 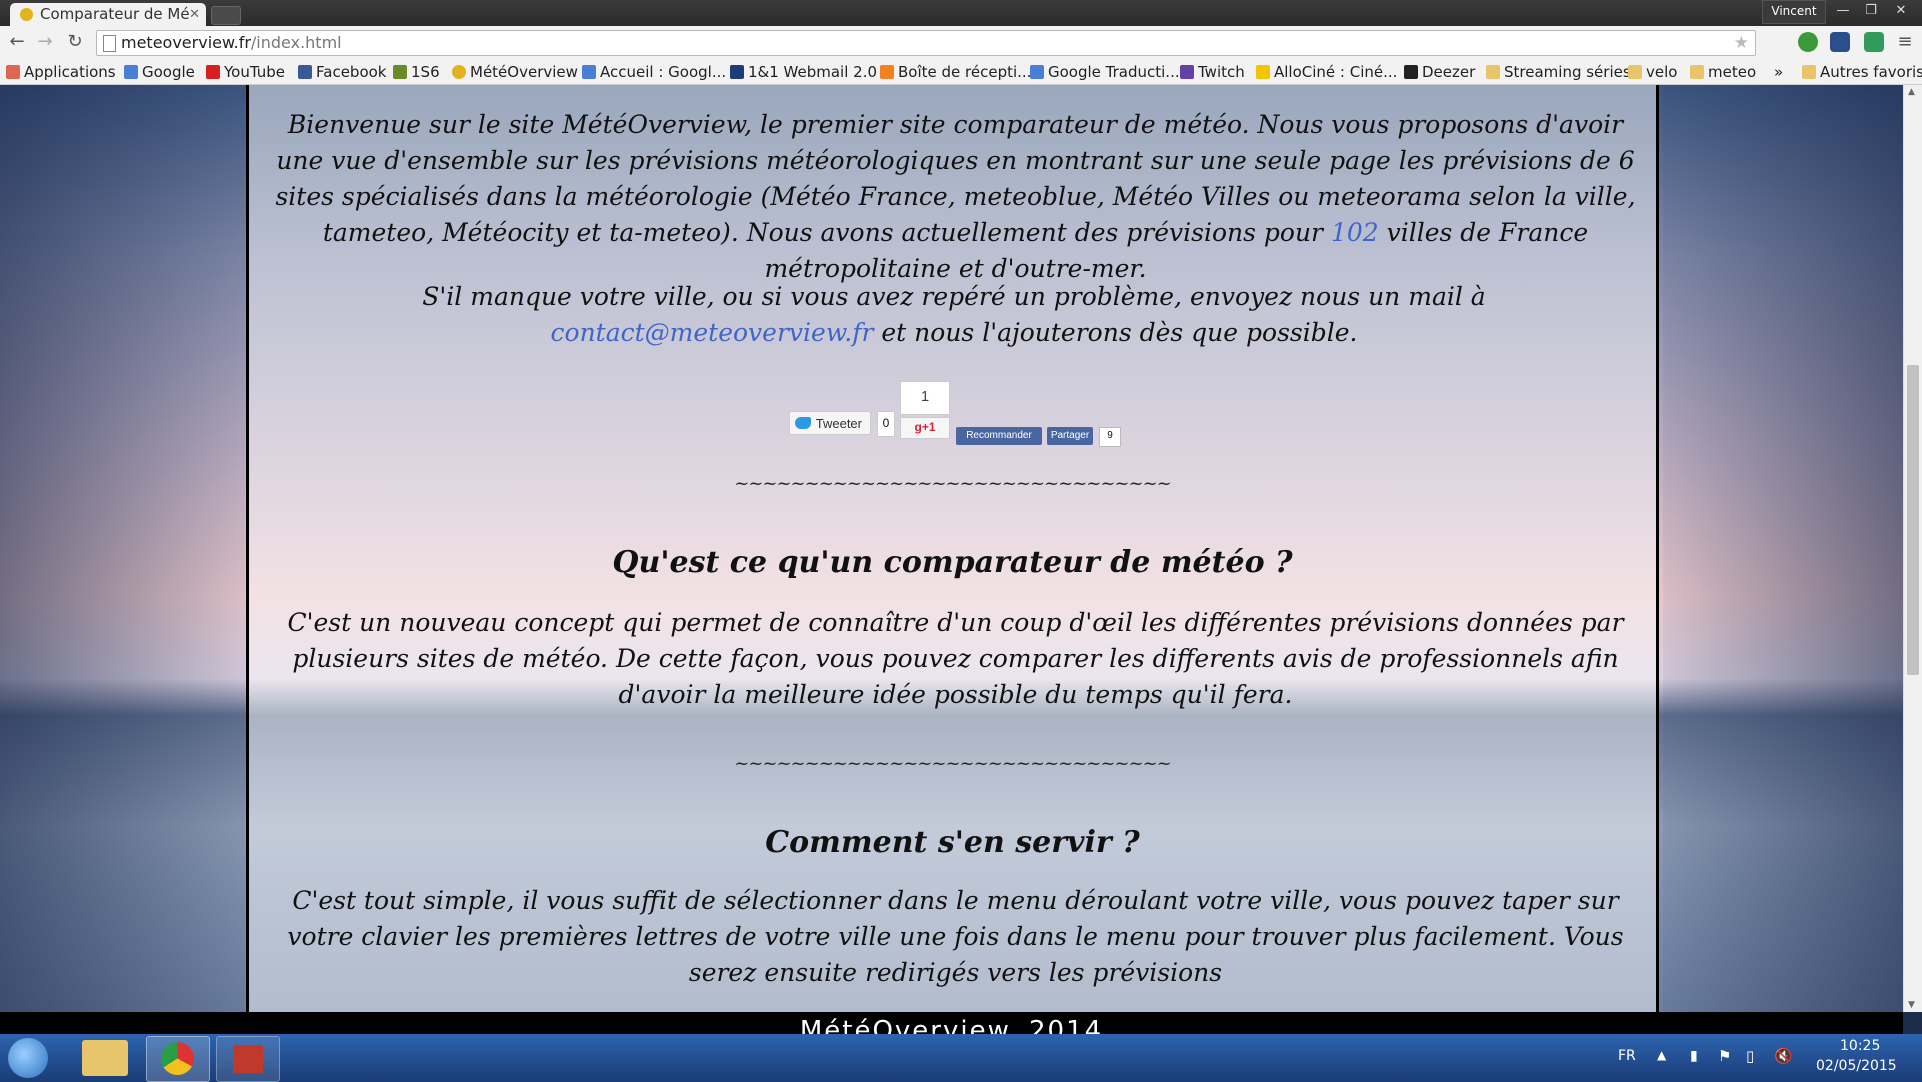 I want to click on city-count-link: 102, so click(x=1355, y=232).